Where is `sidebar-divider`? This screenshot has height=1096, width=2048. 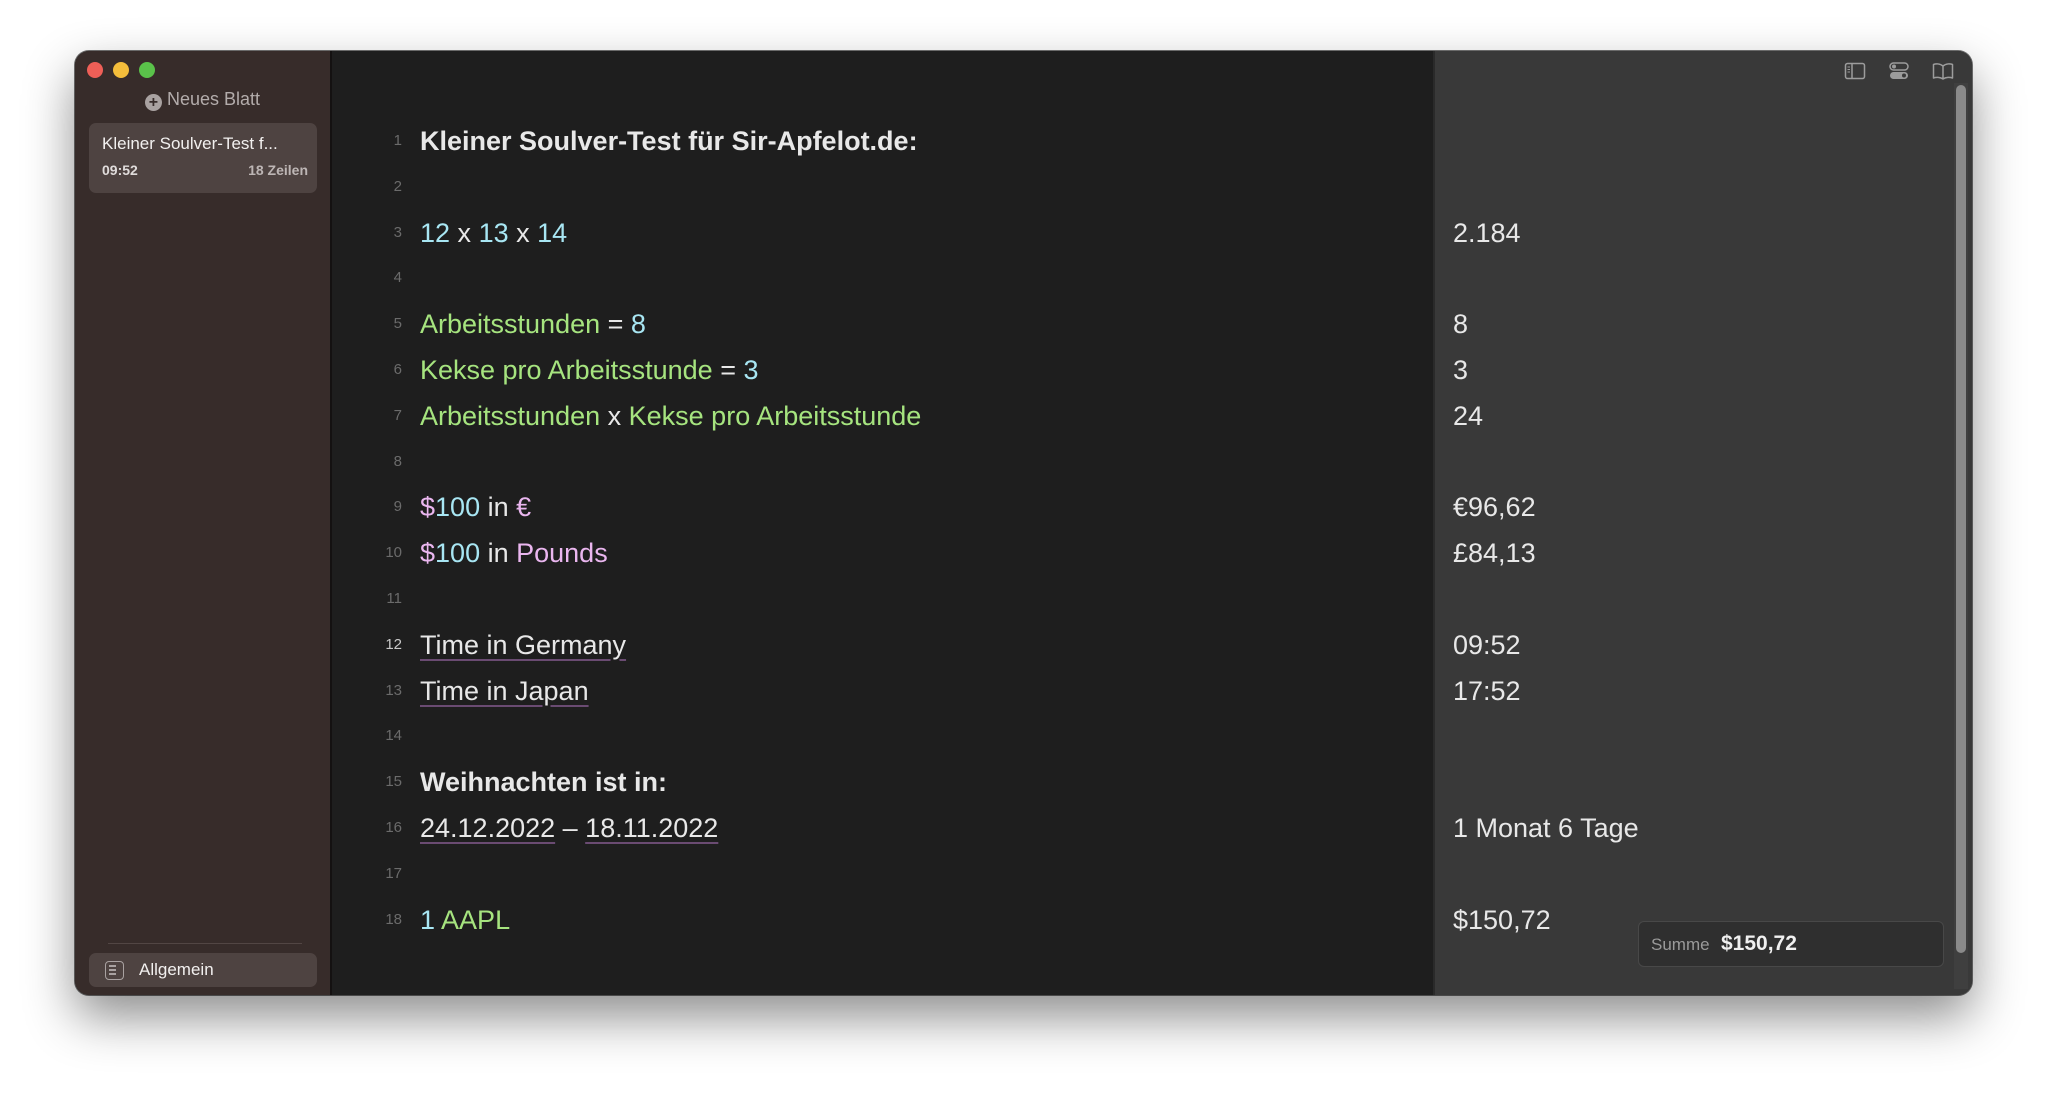
sidebar-divider is located at coordinates (205, 943).